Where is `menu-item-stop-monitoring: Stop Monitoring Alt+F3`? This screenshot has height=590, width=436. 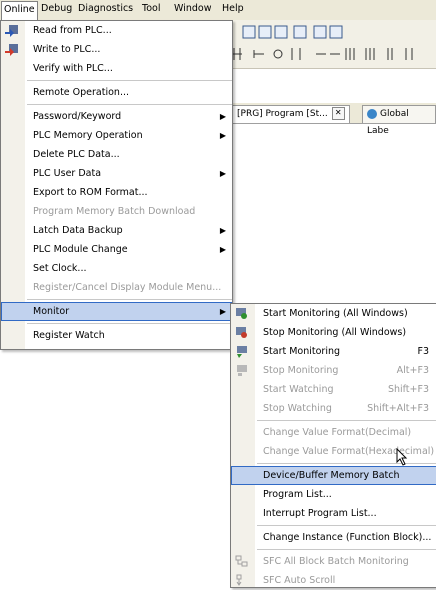
menu-item-stop-monitoring: Stop Monitoring Alt+F3 is located at coordinates (333, 370).